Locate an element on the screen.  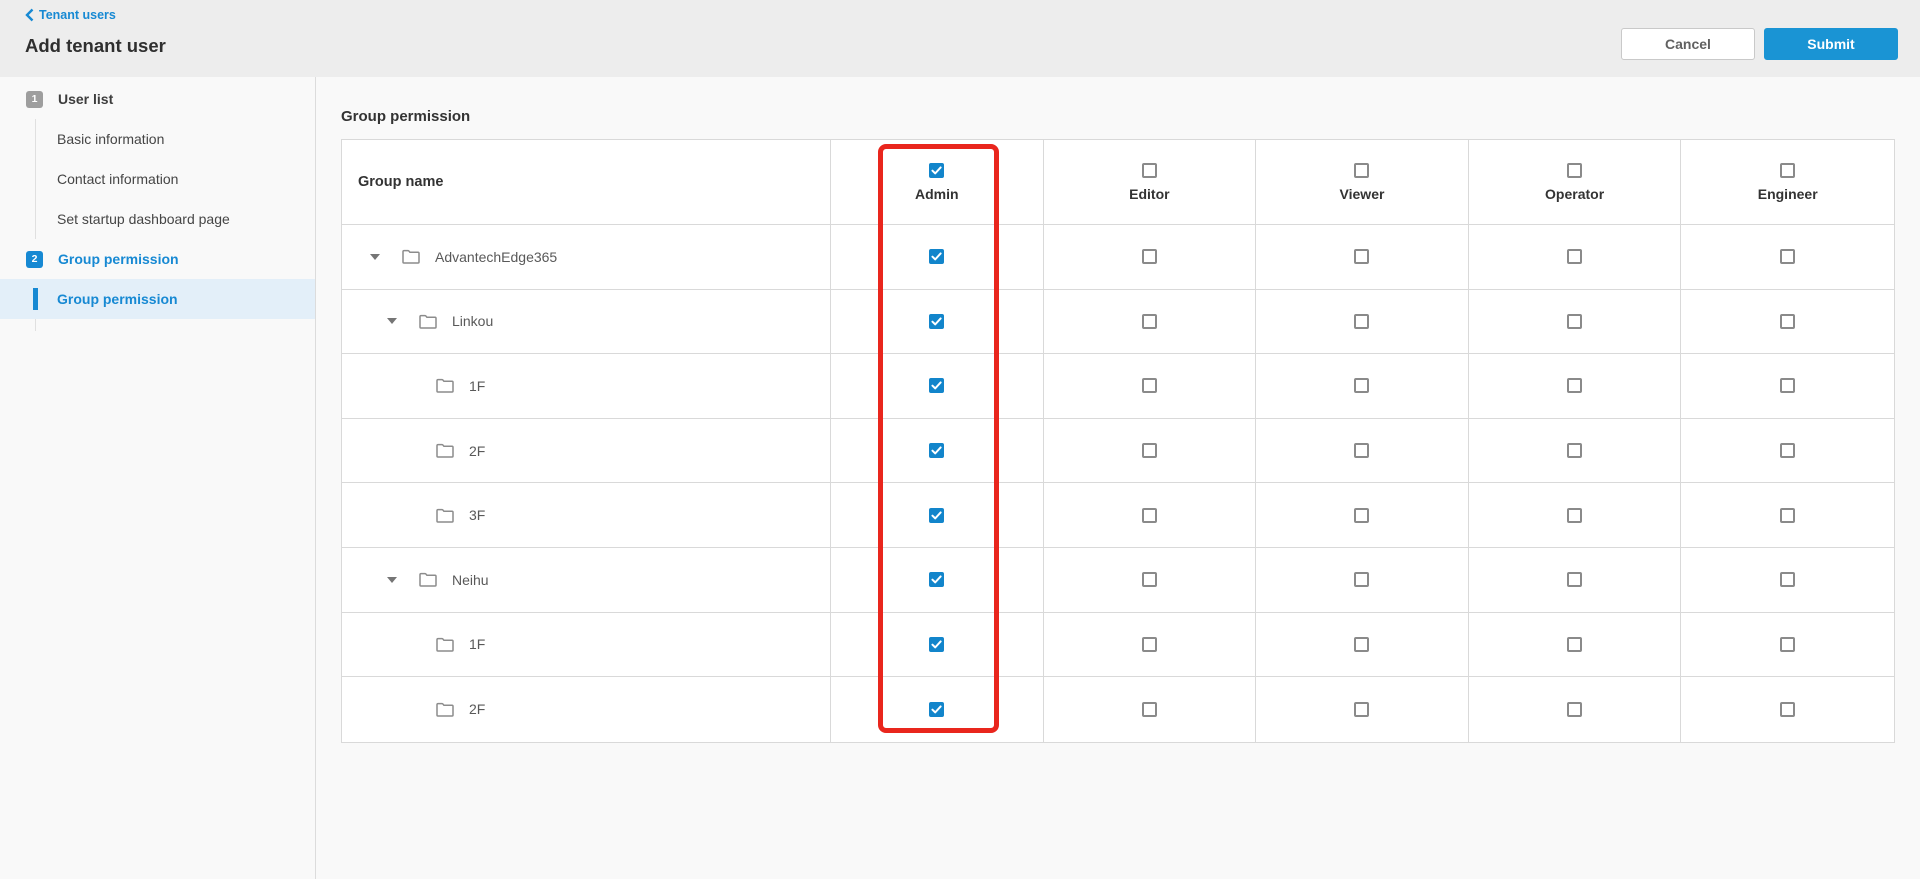
substep-label: Contact information is located at coordinates (118, 179).